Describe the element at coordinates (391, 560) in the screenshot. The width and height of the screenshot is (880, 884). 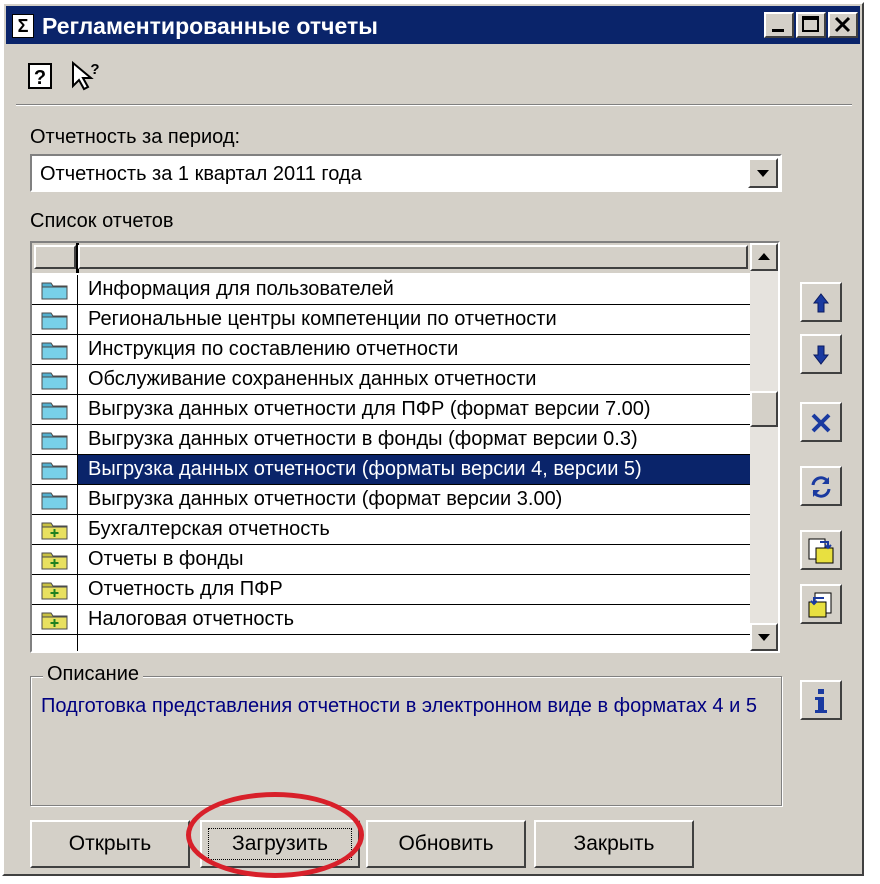
I see `list-item: Отчеты в фонды` at that location.